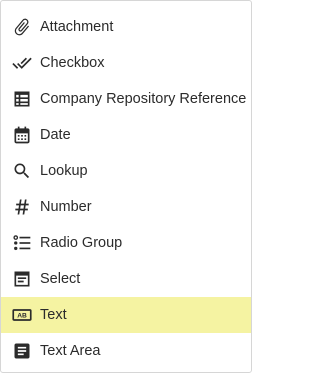  Describe the element at coordinates (60, 279) in the screenshot. I see `menu-item-label: Select` at that location.